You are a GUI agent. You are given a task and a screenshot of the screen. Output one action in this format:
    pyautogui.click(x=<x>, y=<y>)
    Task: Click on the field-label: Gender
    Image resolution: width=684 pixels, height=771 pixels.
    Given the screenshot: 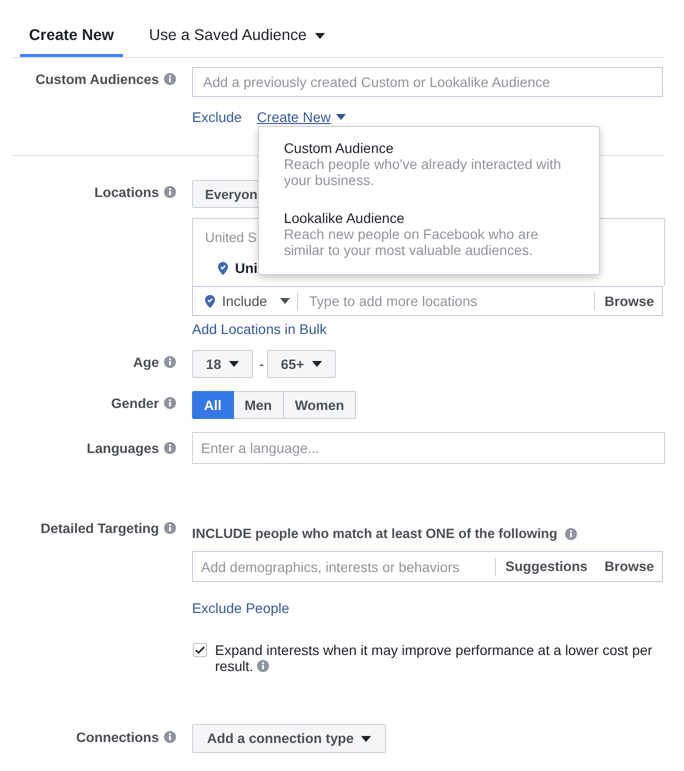 What is the action you would take?
    pyautogui.click(x=135, y=403)
    